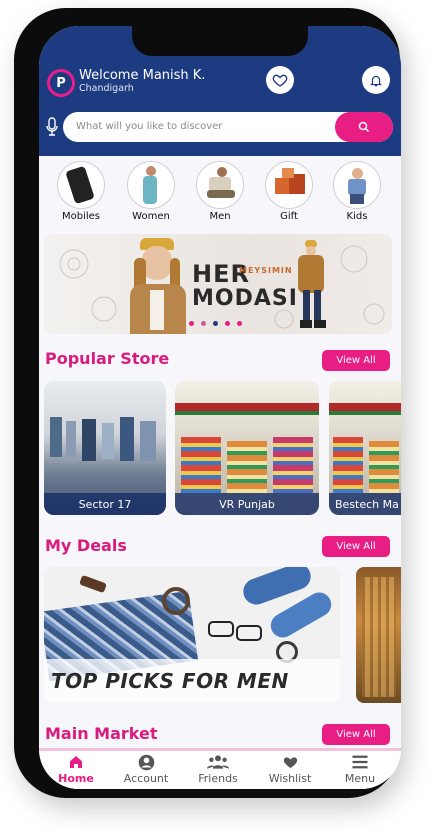 This screenshot has width=444, height=838. Describe the element at coordinates (76, 762) in the screenshot. I see `home-icon` at that location.